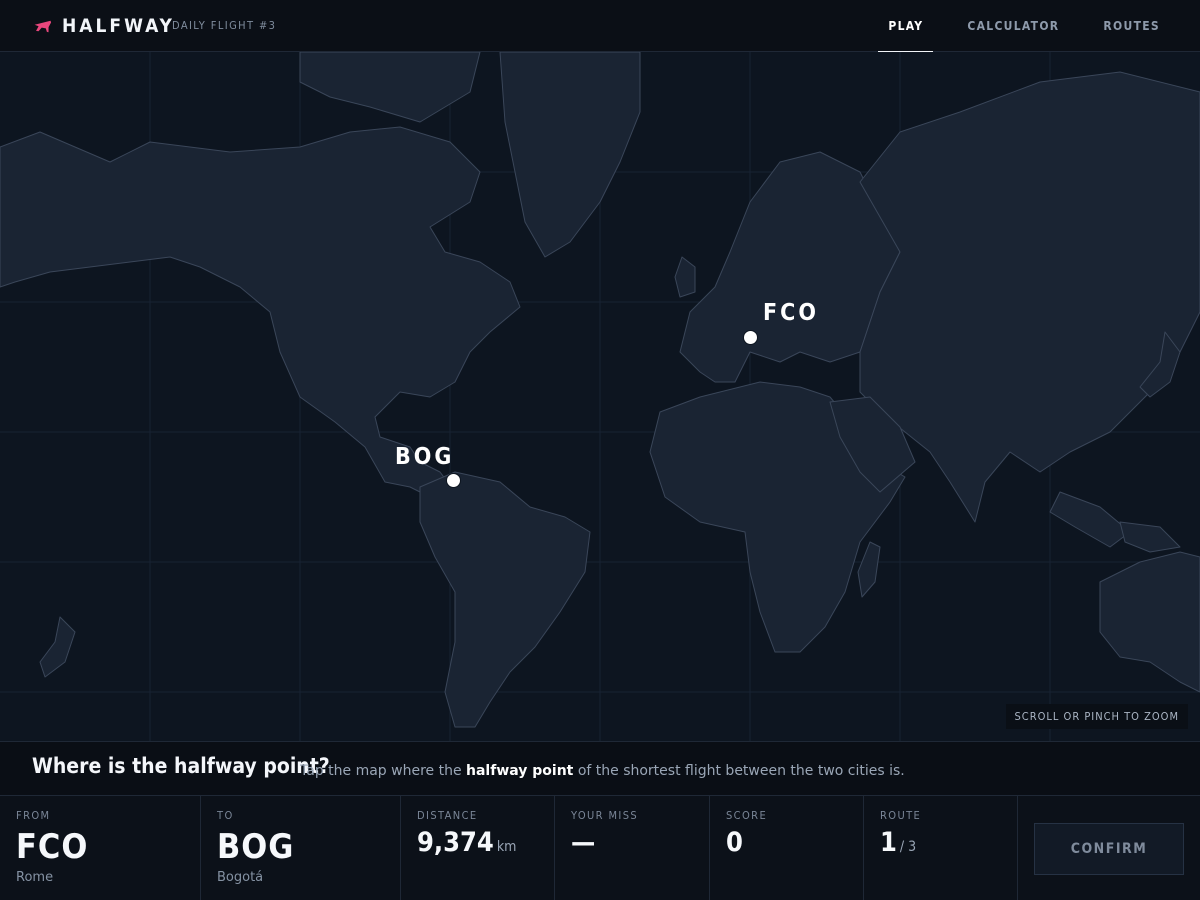 Image resolution: width=1200 pixels, height=900 pixels. I want to click on stat-route-total: / 3, so click(908, 847).